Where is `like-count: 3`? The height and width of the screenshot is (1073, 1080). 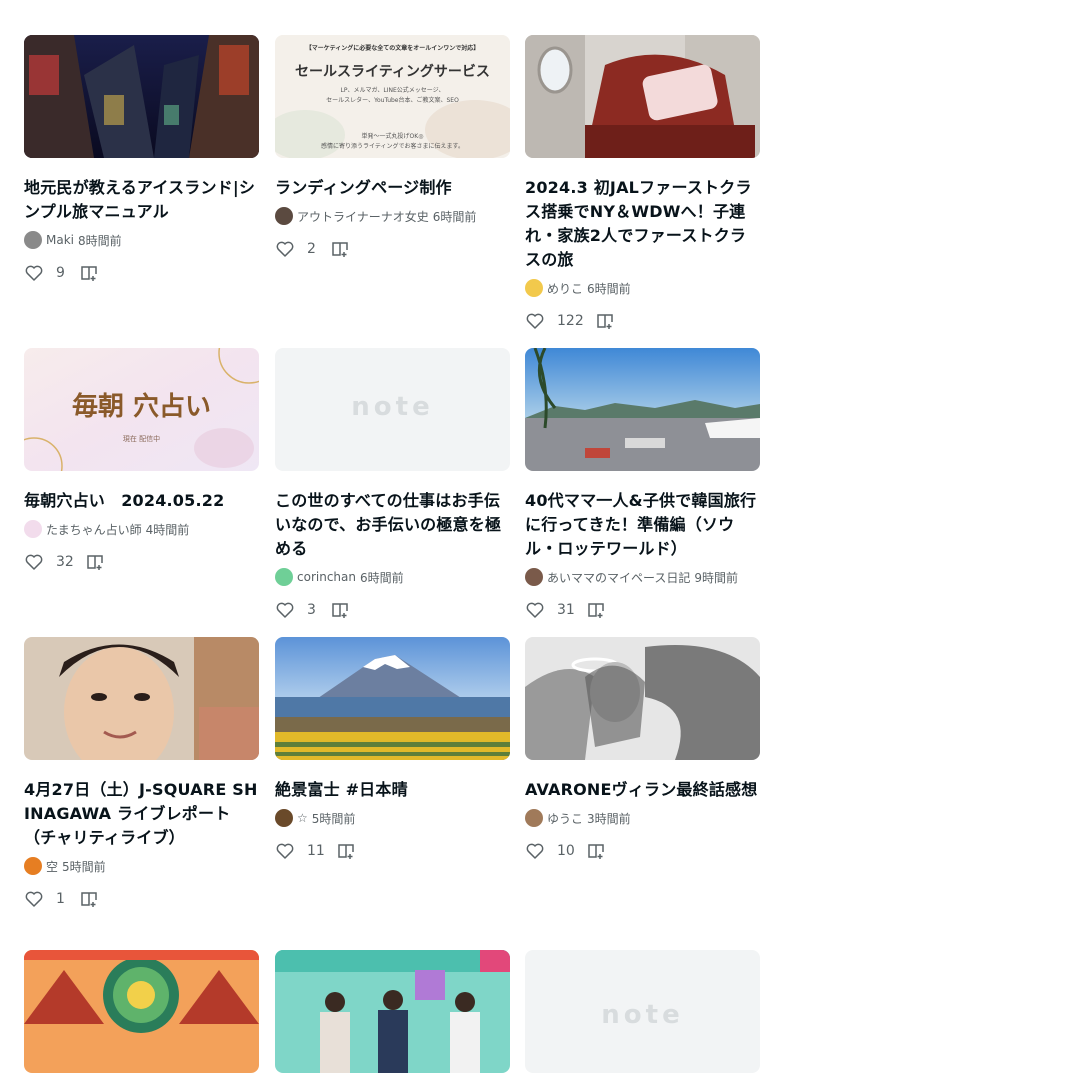
like-count: 3 is located at coordinates (311, 610).